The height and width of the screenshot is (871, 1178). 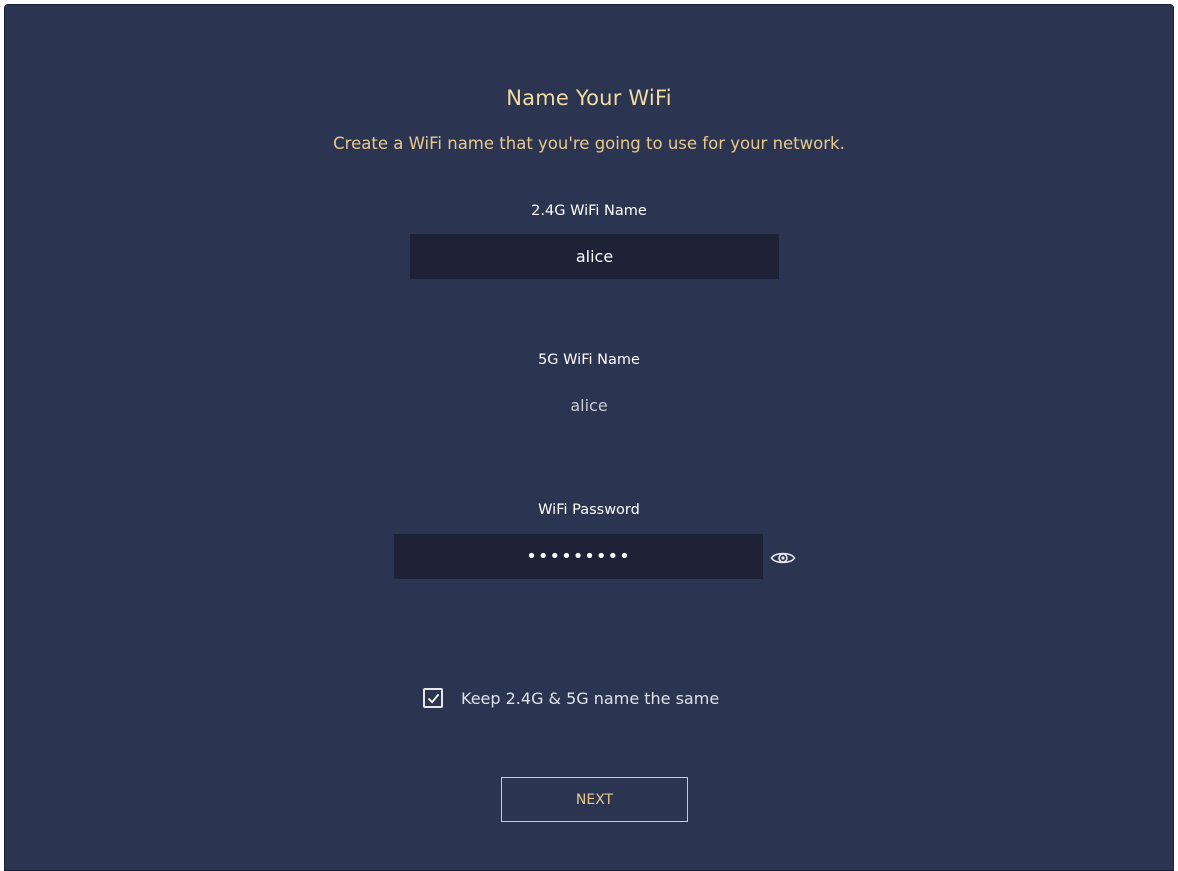 I want to click on checkmark-icon, so click(x=433, y=698).